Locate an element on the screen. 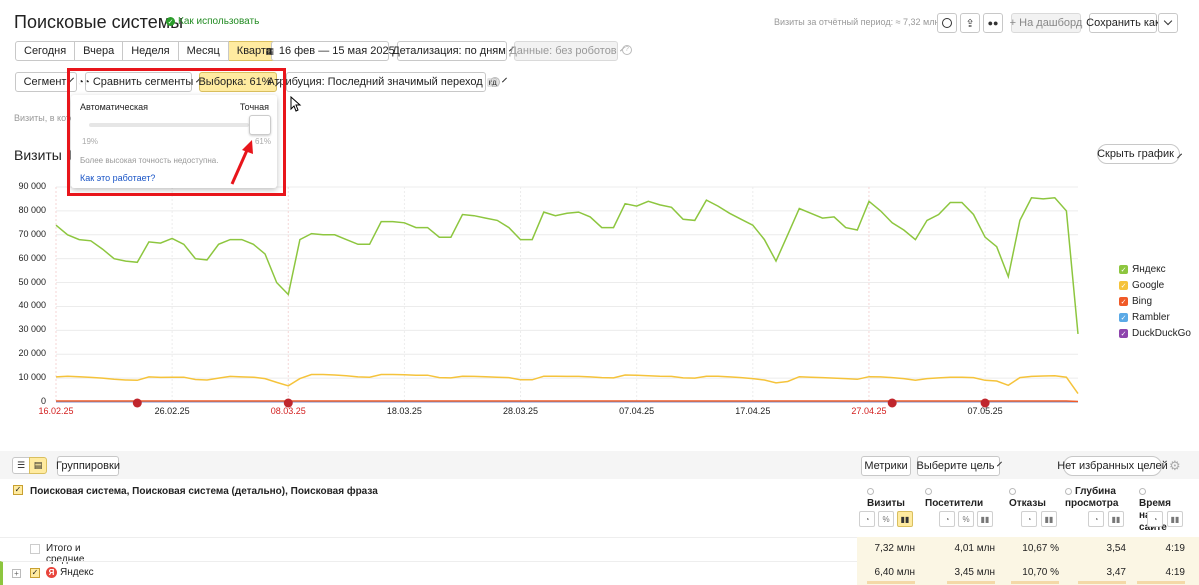  row-label: Яндекс is located at coordinates (77, 572).